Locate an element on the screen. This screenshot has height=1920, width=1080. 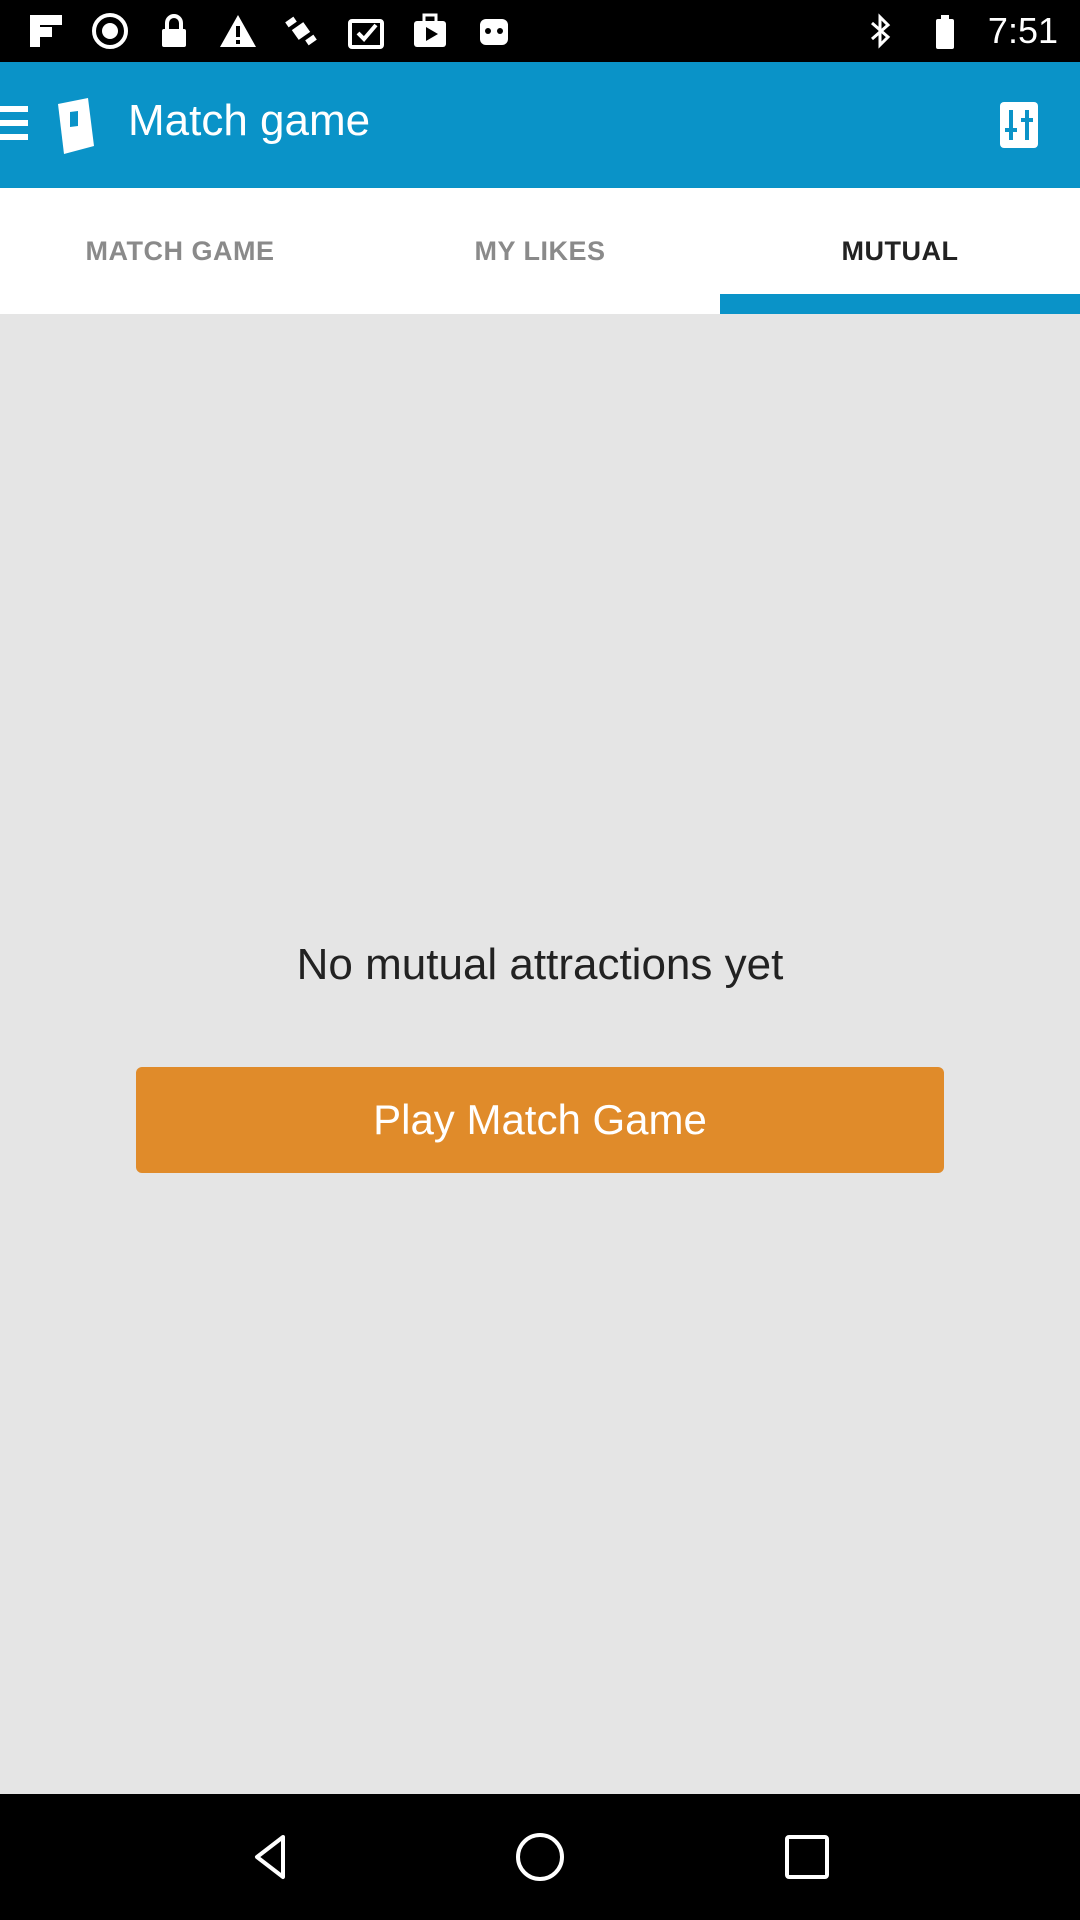
lock-icon is located at coordinates (174, 31).